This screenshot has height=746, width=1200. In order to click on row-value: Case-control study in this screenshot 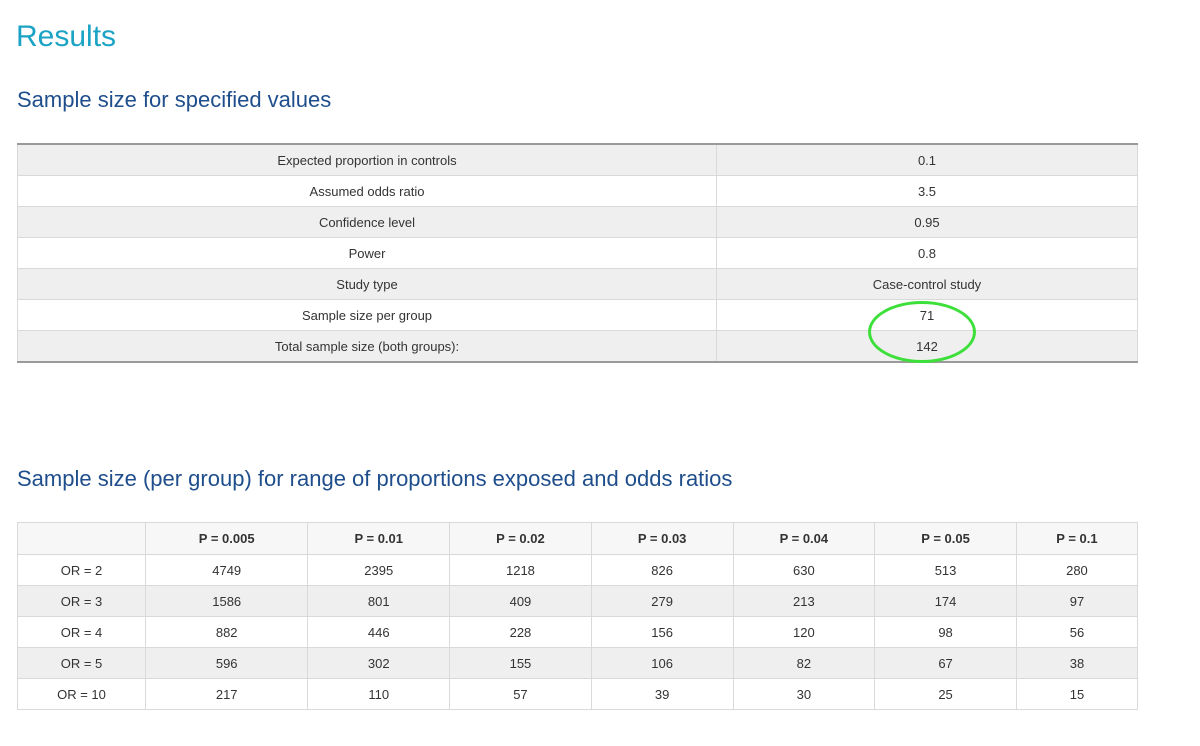, I will do `click(927, 284)`.